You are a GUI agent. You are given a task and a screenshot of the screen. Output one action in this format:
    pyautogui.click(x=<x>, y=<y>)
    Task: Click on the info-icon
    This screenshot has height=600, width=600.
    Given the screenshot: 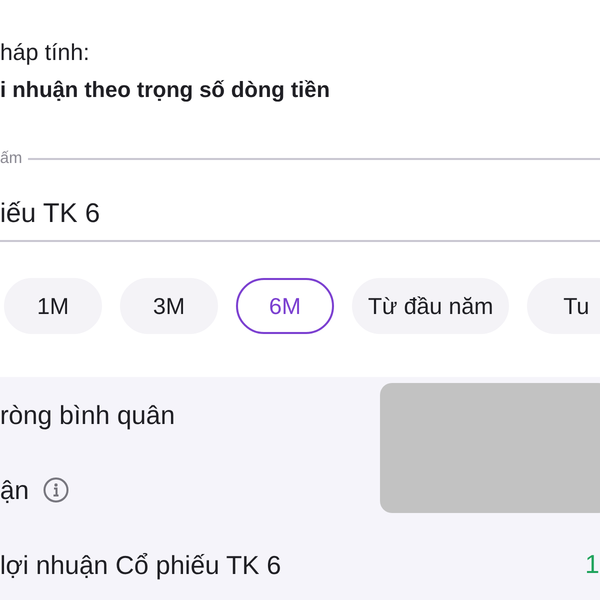 What is the action you would take?
    pyautogui.click(x=55, y=489)
    